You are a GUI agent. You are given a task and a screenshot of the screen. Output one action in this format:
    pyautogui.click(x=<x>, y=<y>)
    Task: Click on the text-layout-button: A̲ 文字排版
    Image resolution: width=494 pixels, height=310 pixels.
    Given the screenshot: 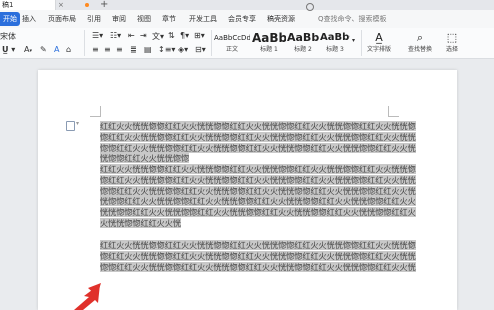 What is the action you would take?
    pyautogui.click(x=379, y=43)
    